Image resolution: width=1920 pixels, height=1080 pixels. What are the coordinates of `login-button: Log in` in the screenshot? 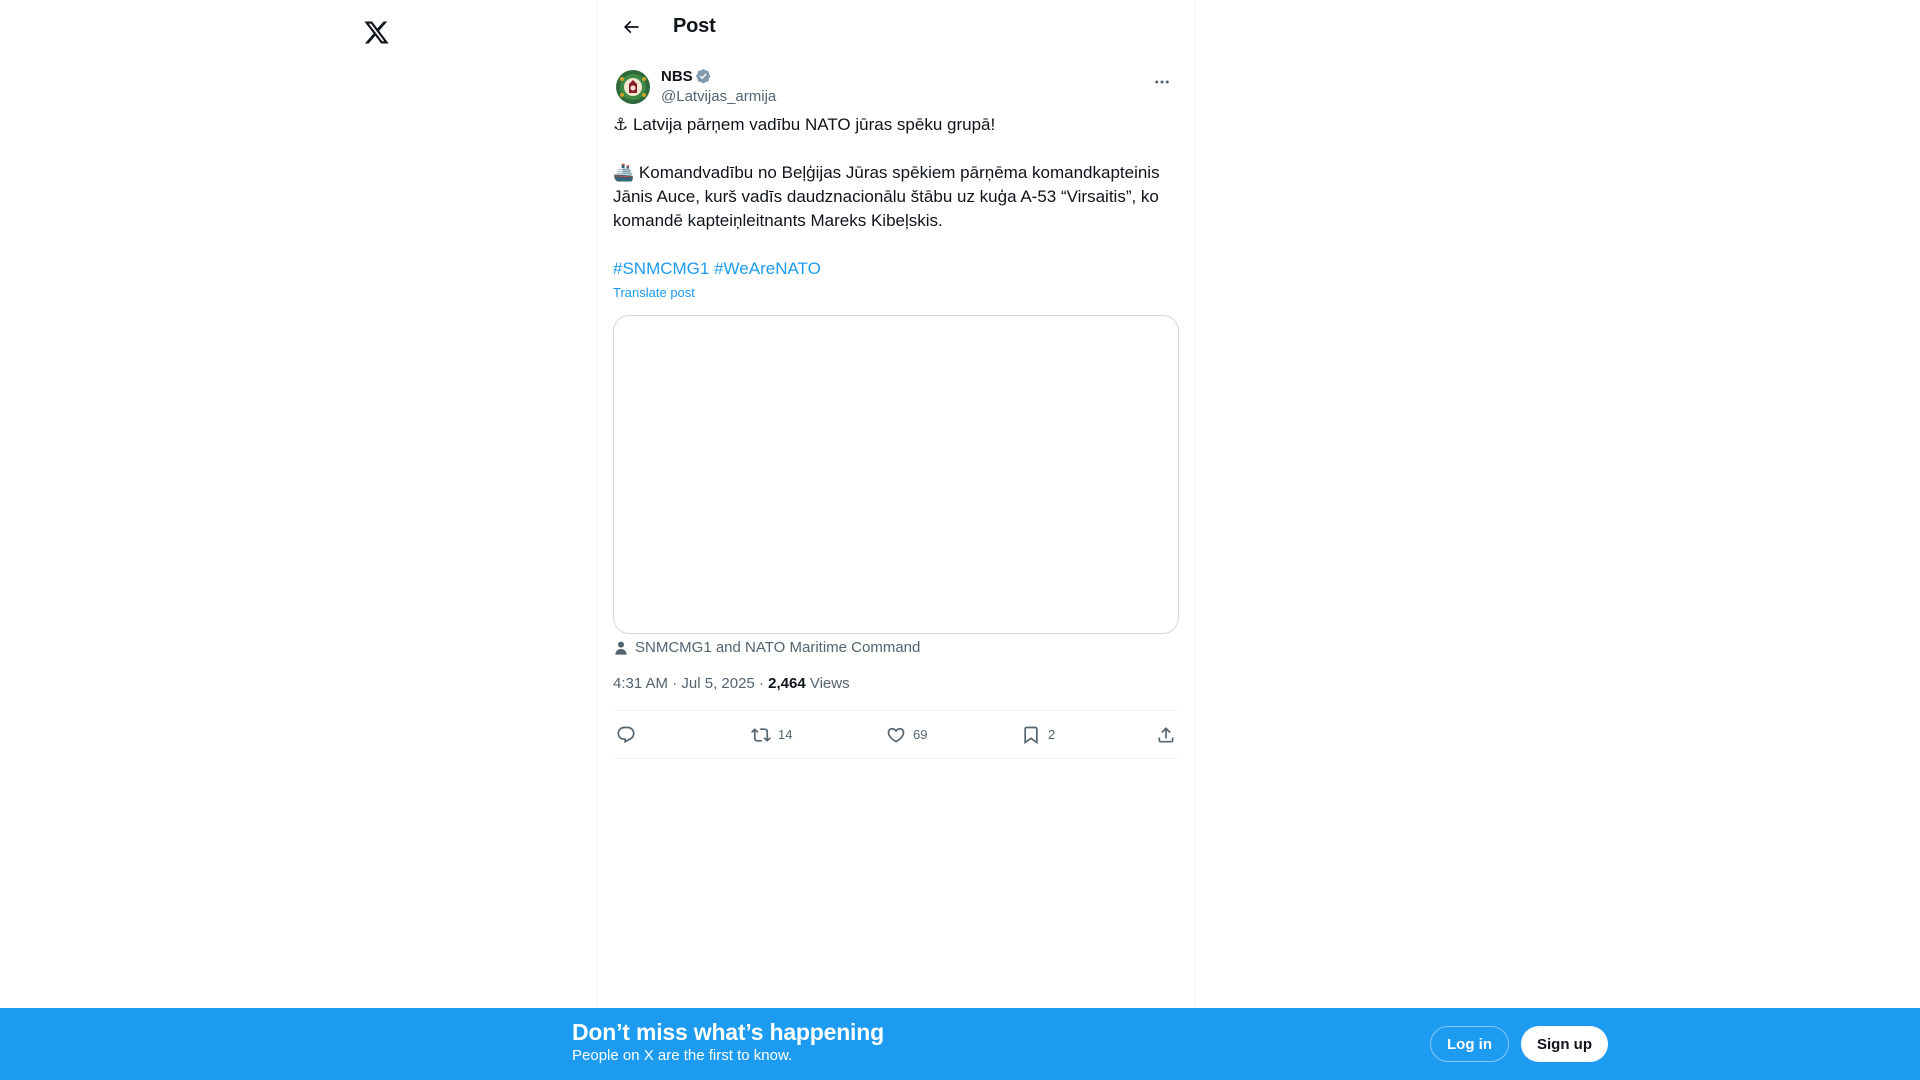 It's located at (1469, 1044).